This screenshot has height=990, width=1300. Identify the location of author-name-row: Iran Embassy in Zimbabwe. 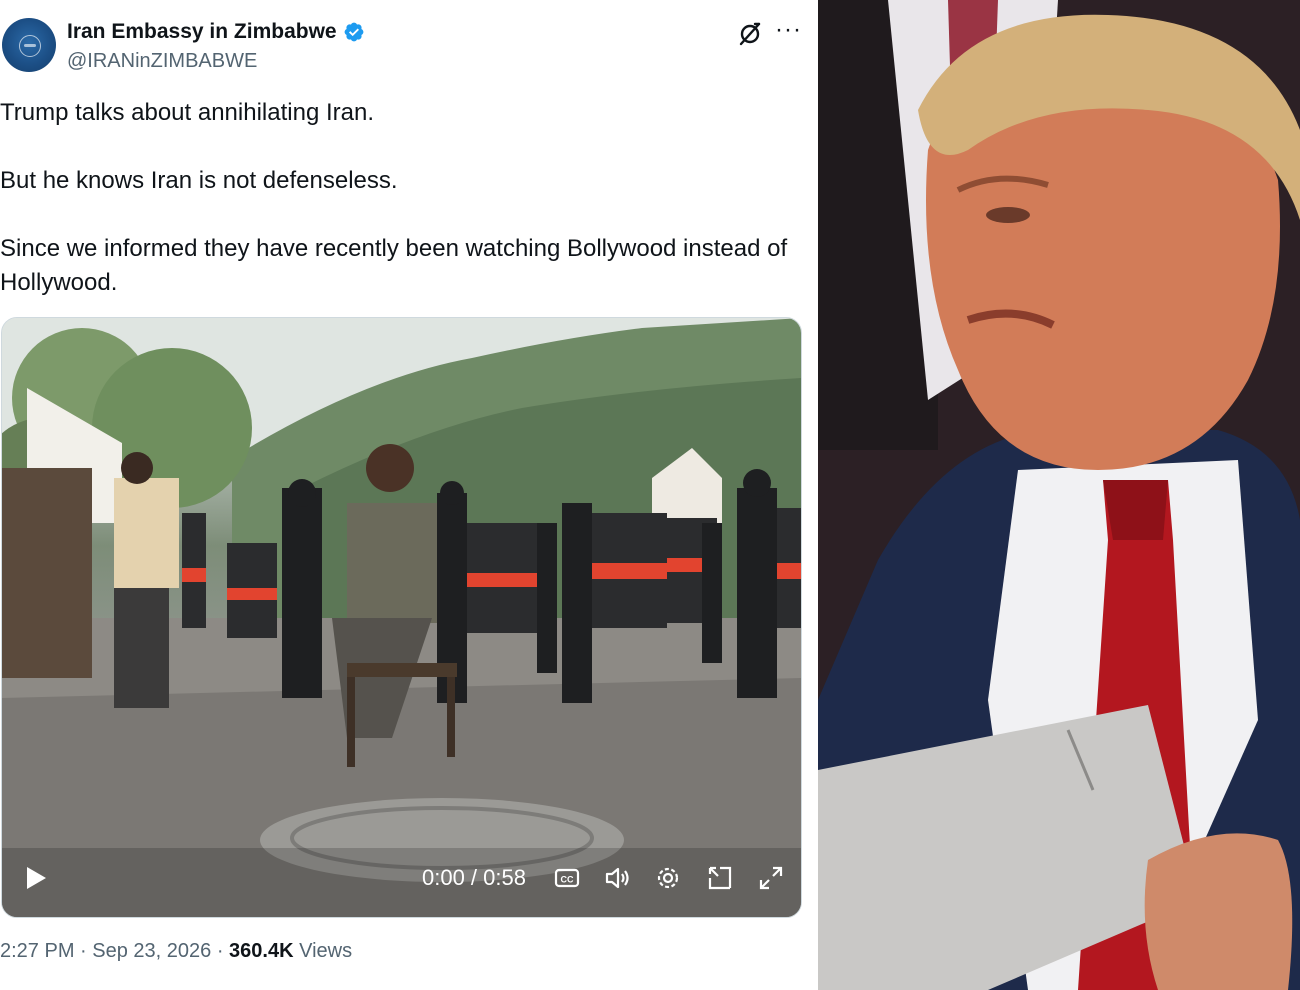
(216, 32).